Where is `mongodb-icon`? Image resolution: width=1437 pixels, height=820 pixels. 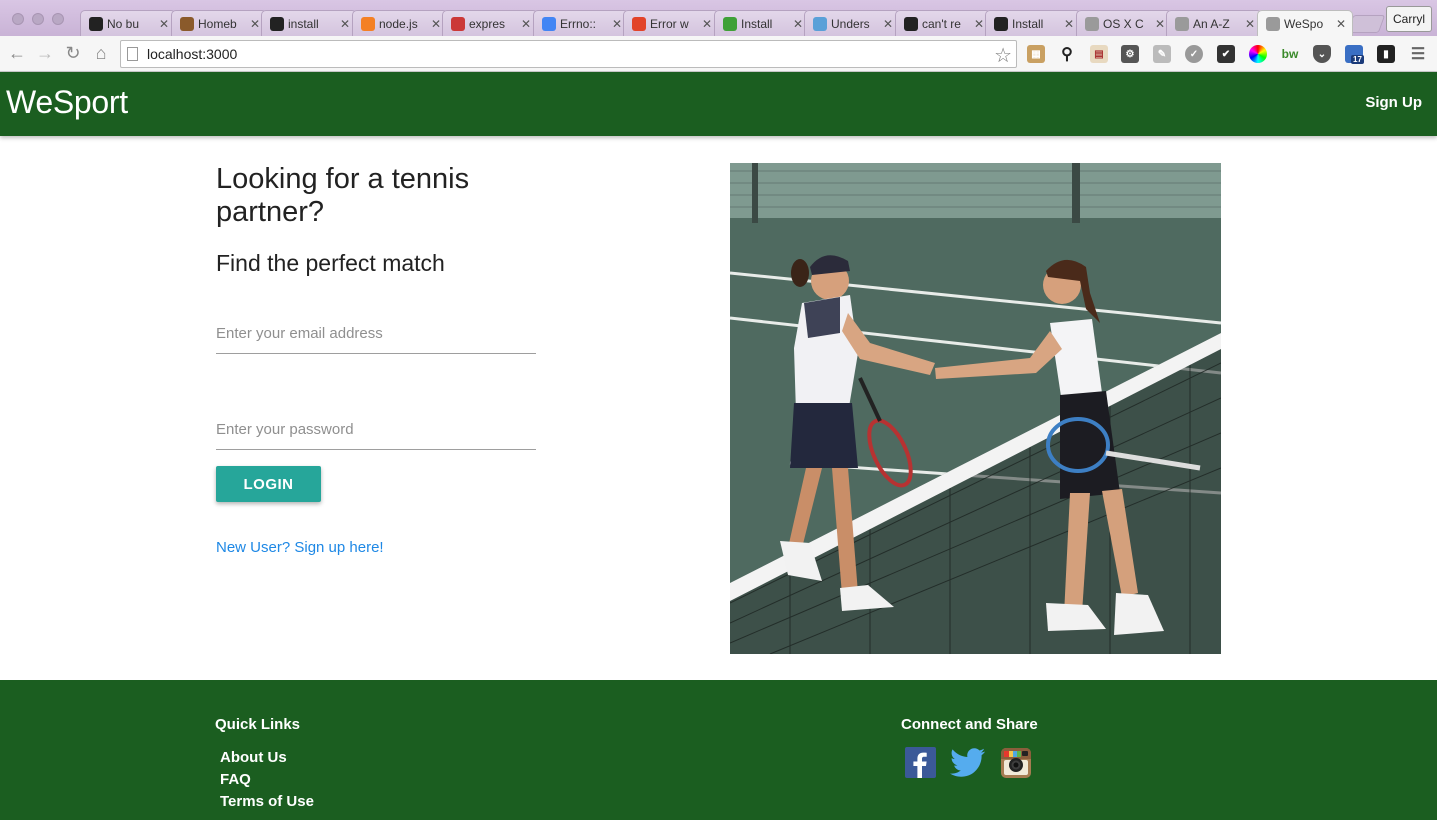 mongodb-icon is located at coordinates (730, 23).